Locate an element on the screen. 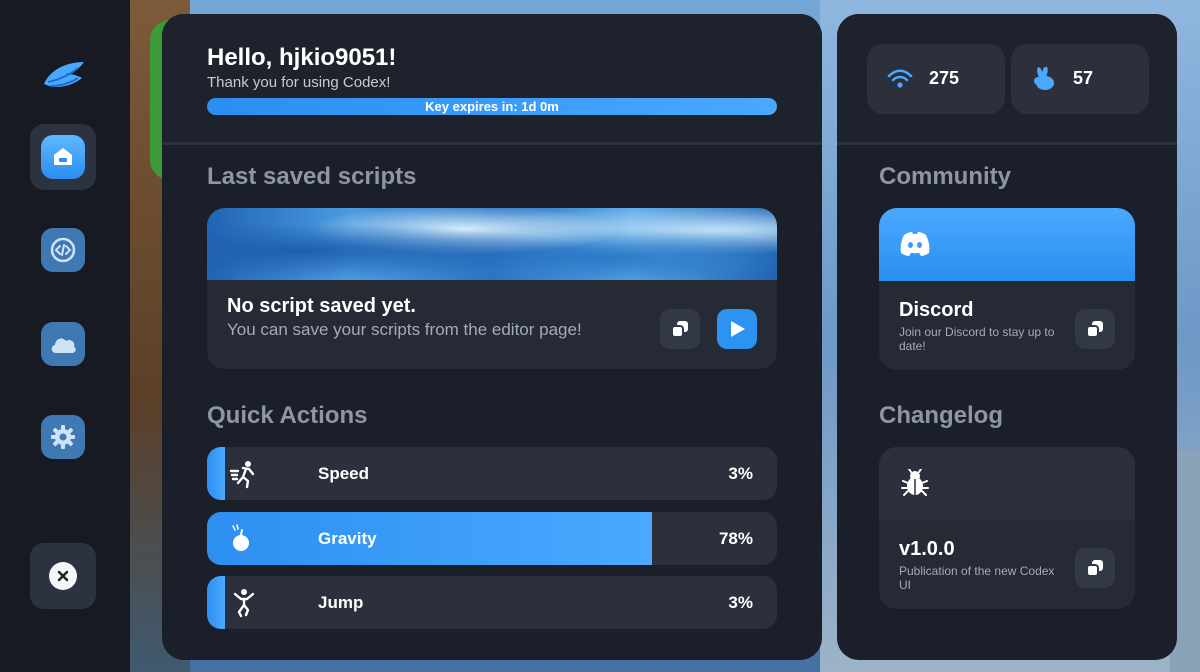 The width and height of the screenshot is (1200, 672). script-banner-image is located at coordinates (492, 244).